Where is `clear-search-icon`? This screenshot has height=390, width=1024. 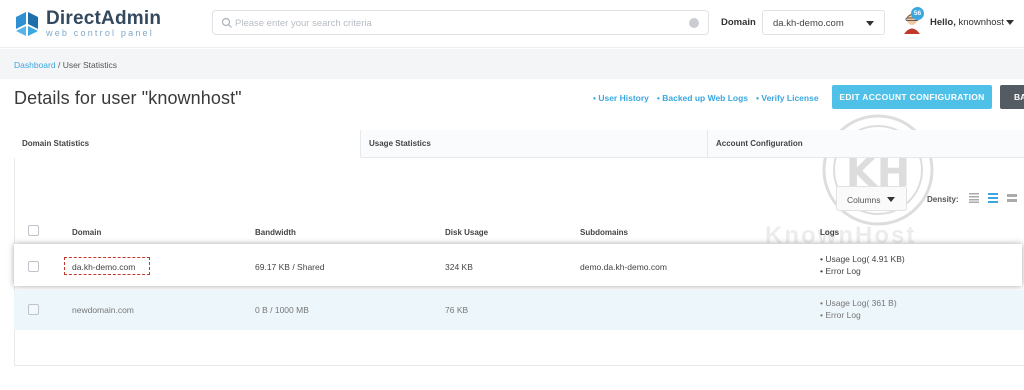
clear-search-icon is located at coordinates (694, 23).